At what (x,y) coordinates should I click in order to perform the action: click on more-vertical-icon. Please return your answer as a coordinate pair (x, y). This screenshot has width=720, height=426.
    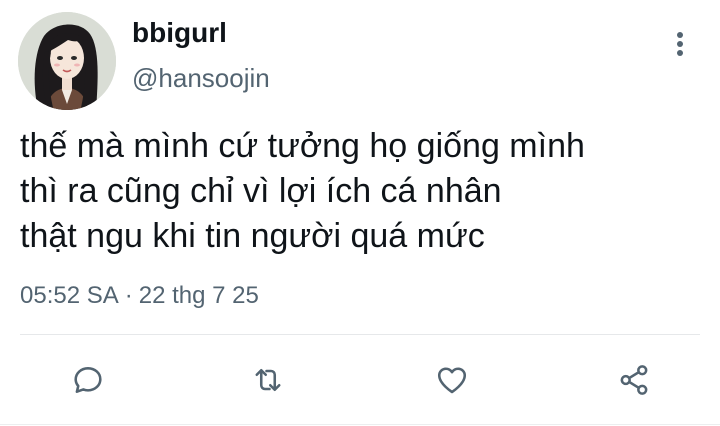
    Looking at the image, I should click on (680, 44).